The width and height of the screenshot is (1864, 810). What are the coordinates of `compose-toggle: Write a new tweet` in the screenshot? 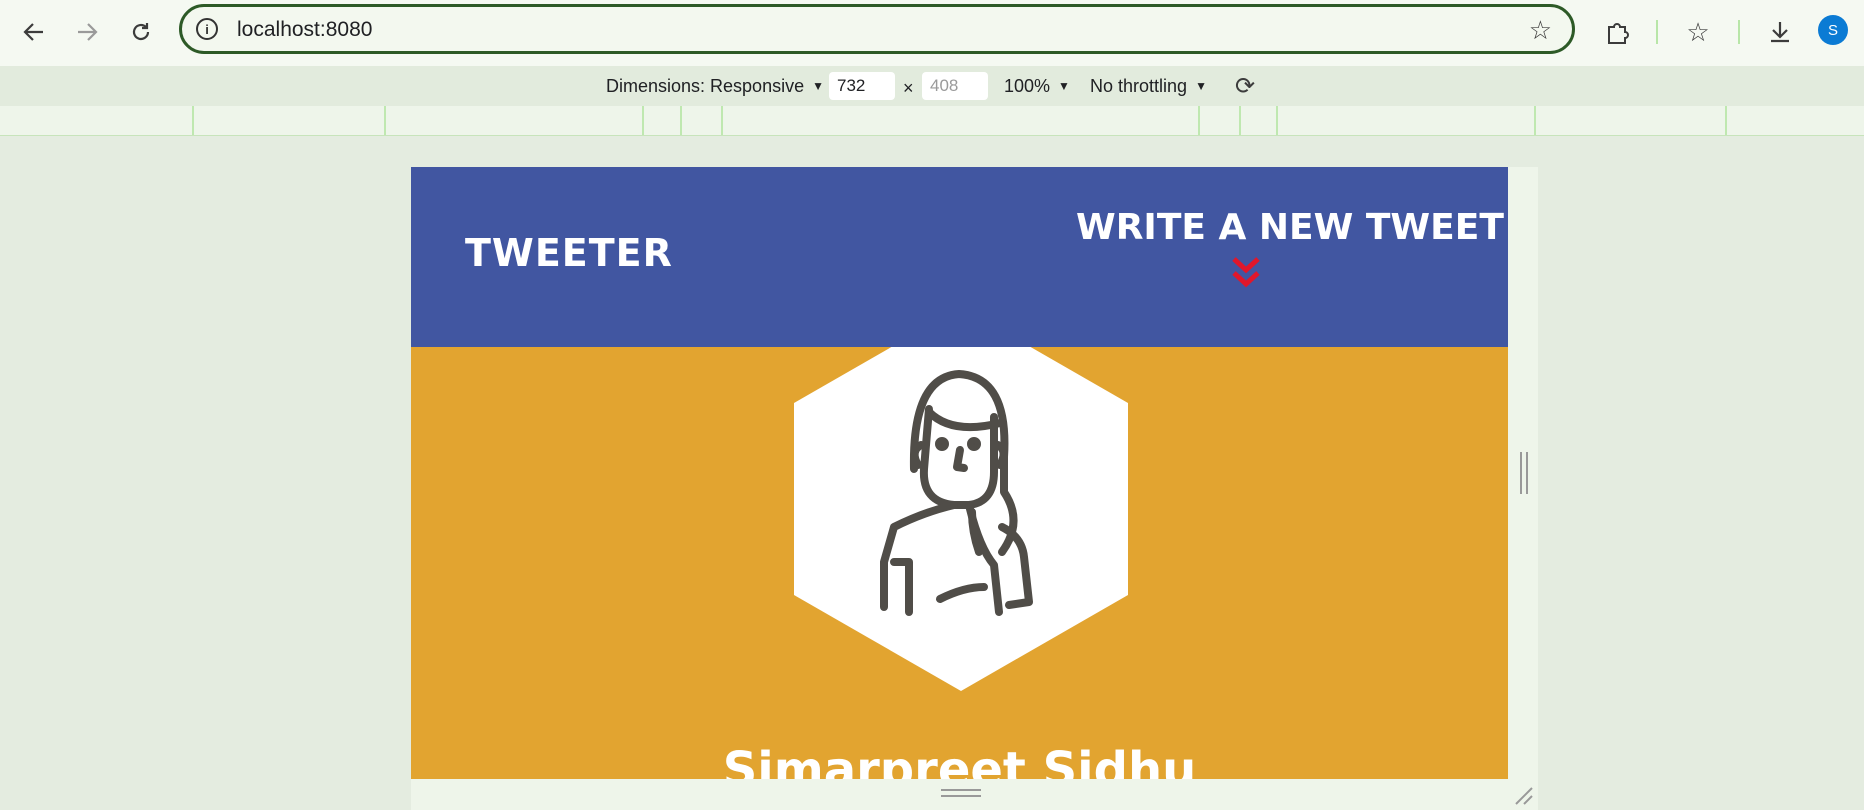 It's located at (1290, 251).